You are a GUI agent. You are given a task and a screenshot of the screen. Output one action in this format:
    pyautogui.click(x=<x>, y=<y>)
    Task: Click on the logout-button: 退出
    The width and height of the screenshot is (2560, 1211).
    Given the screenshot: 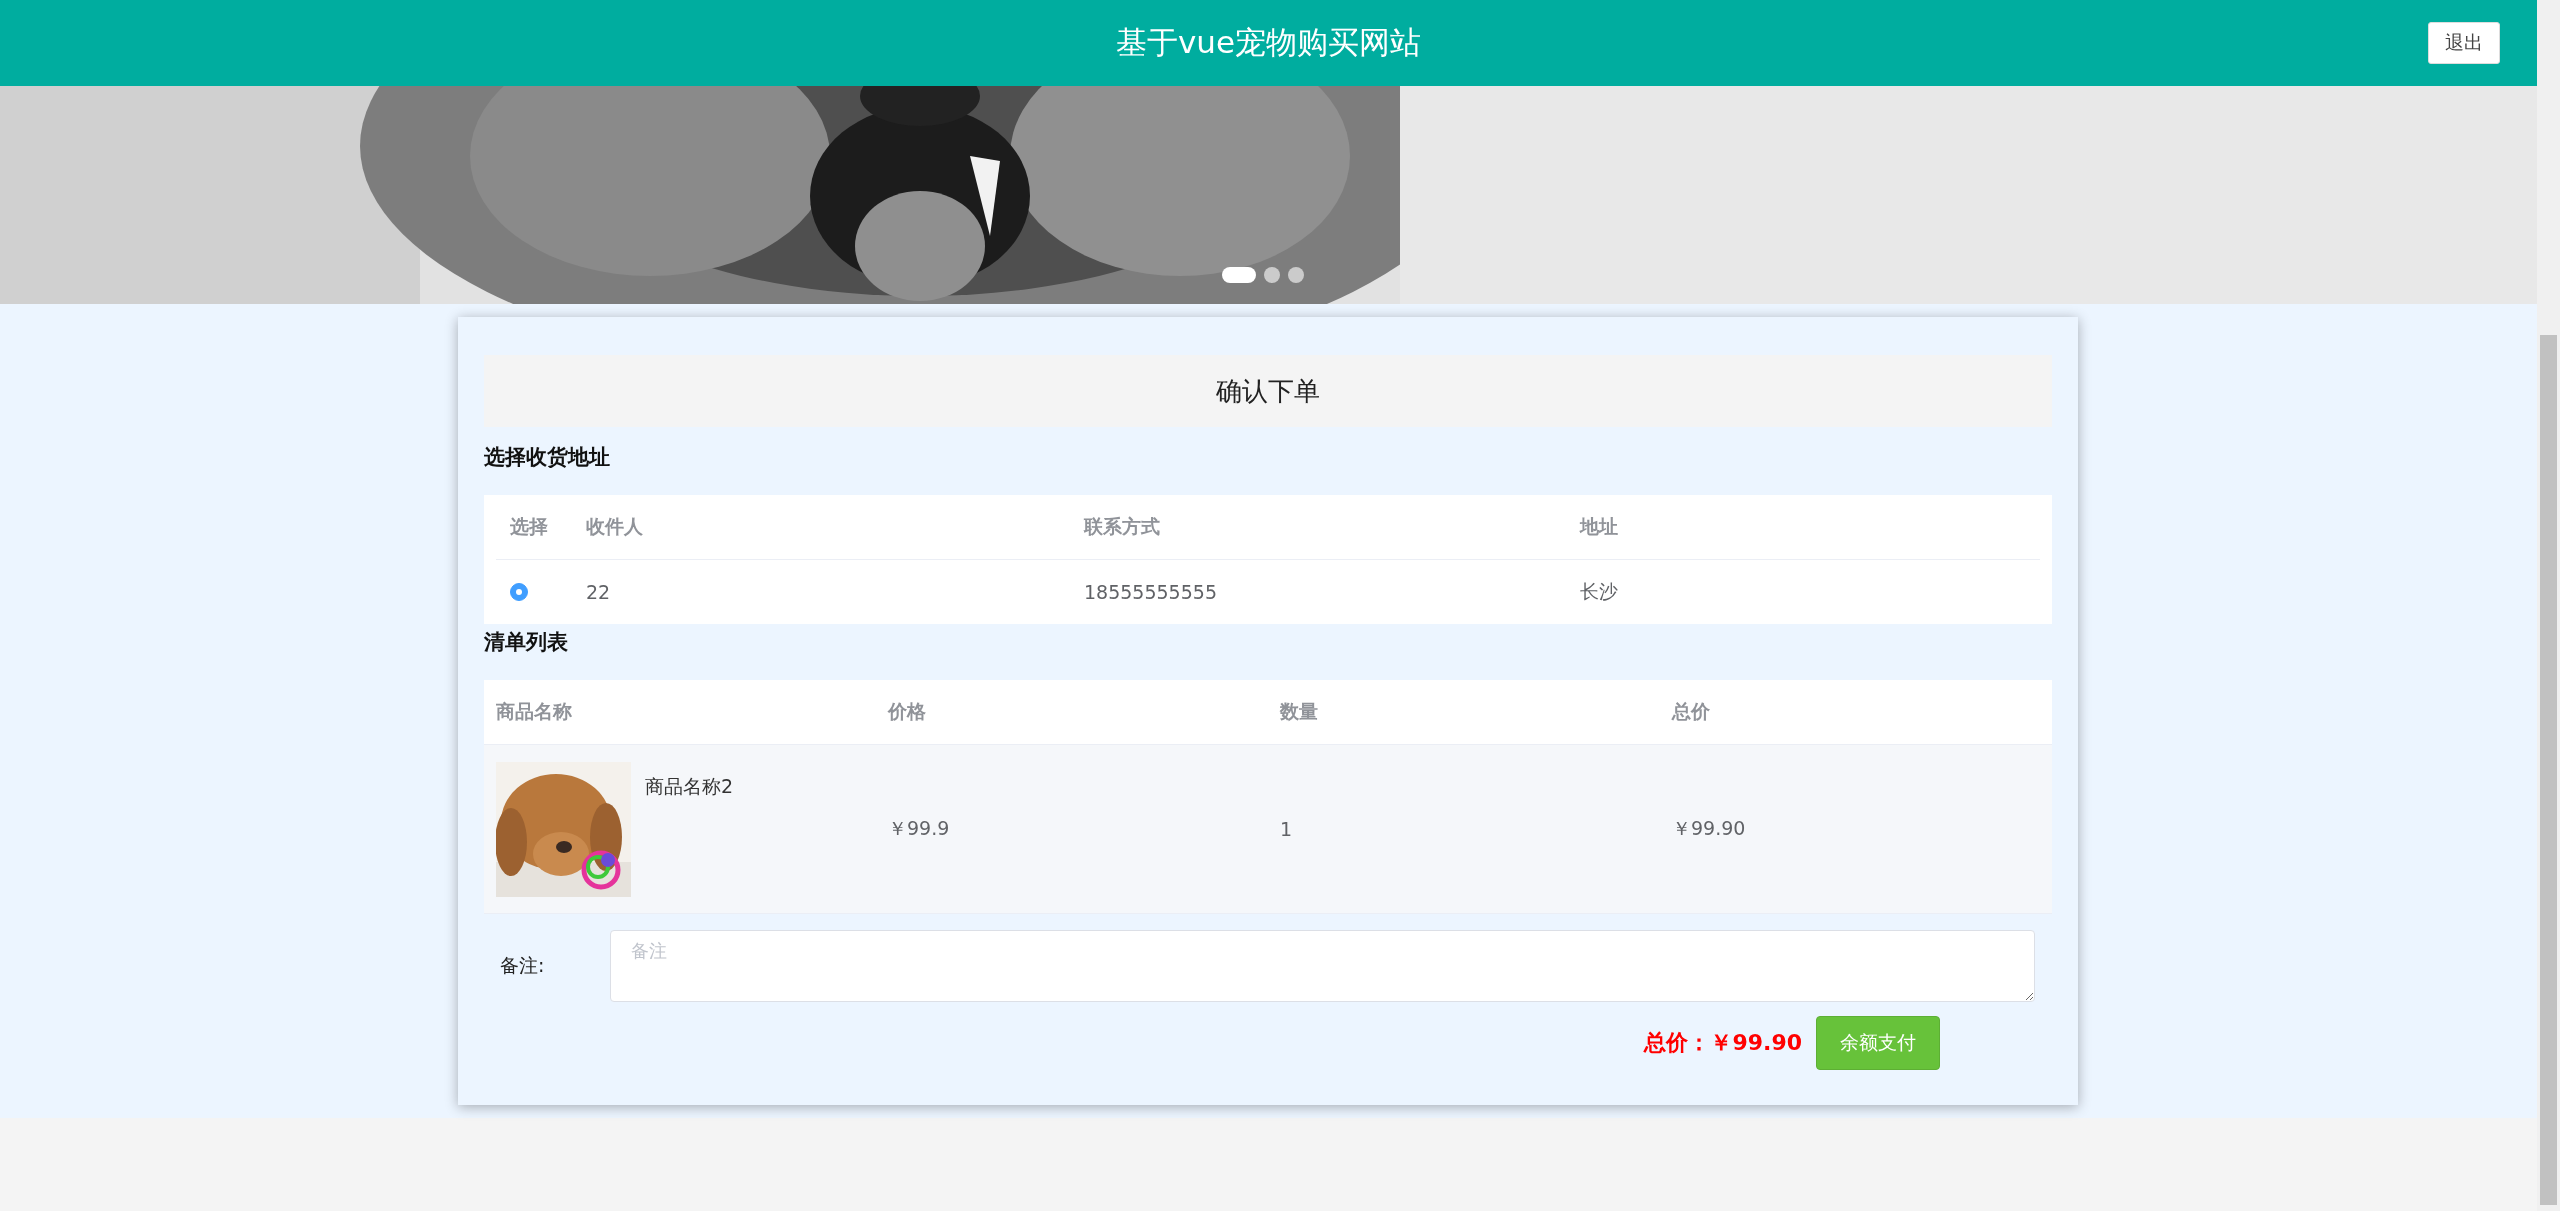 What is the action you would take?
    pyautogui.click(x=2464, y=43)
    